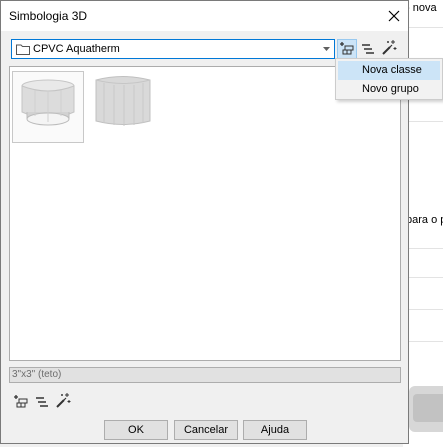  I want to click on list-button-bottom, so click(42, 402).